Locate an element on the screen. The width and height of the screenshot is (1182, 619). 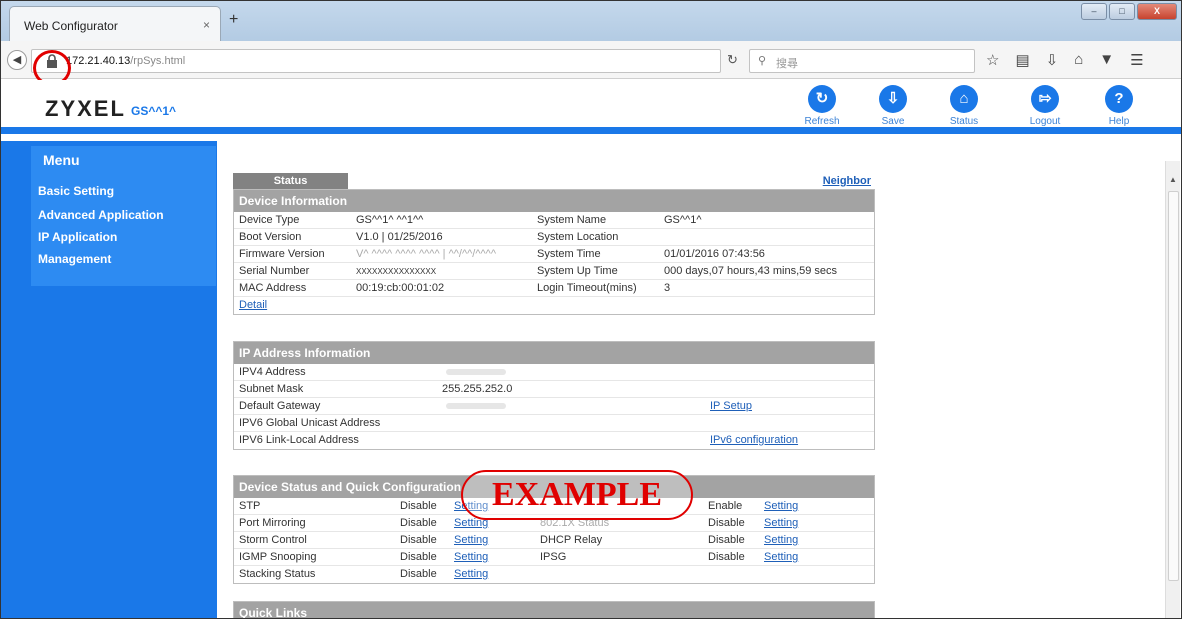
sidebar-item-basic-setting: Basic Setting is located at coordinates (76, 191).